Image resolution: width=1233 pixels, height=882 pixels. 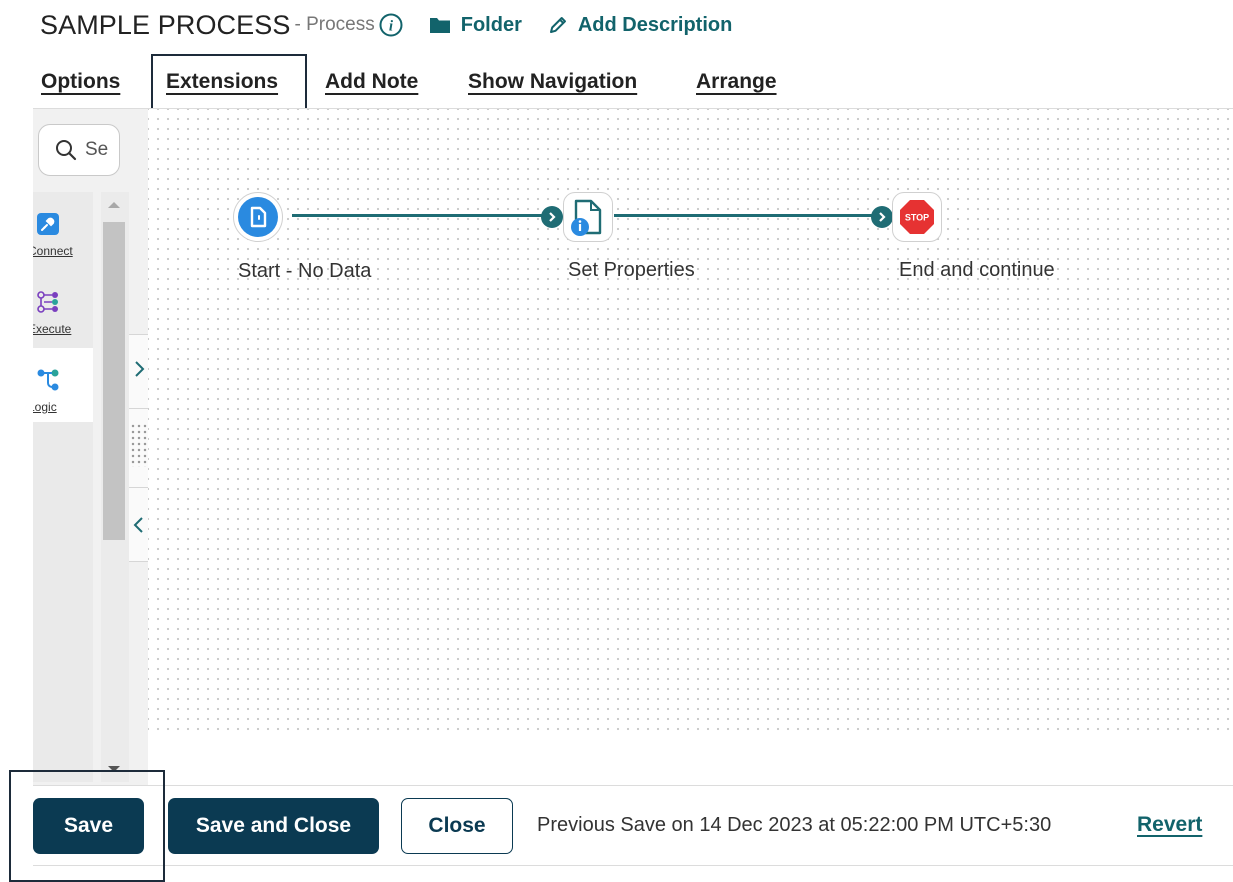 What do you see at coordinates (631, 270) in the screenshot?
I see `node-label-set-properties: Set Properties` at bounding box center [631, 270].